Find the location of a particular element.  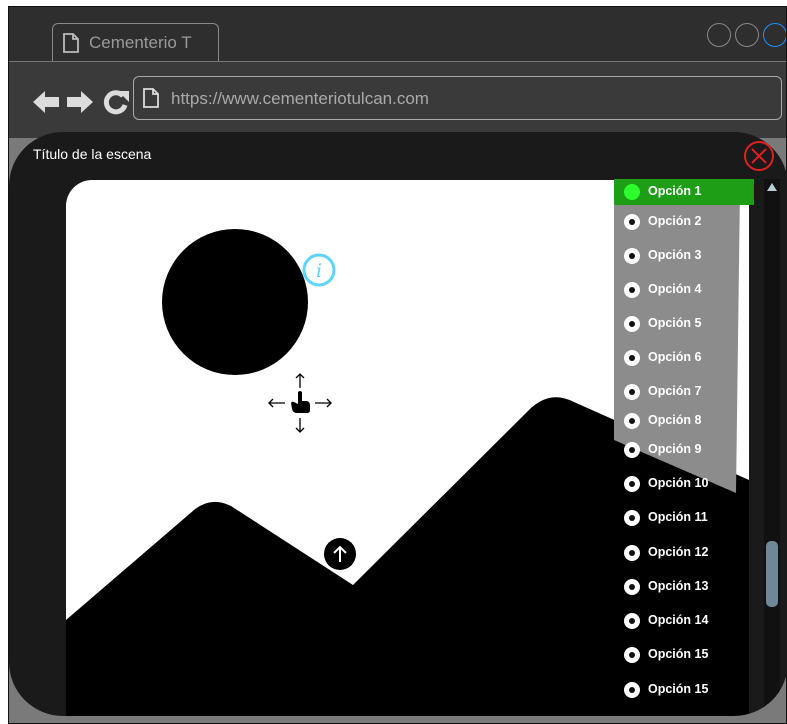

option-item: Opción 14 is located at coordinates (684, 621).